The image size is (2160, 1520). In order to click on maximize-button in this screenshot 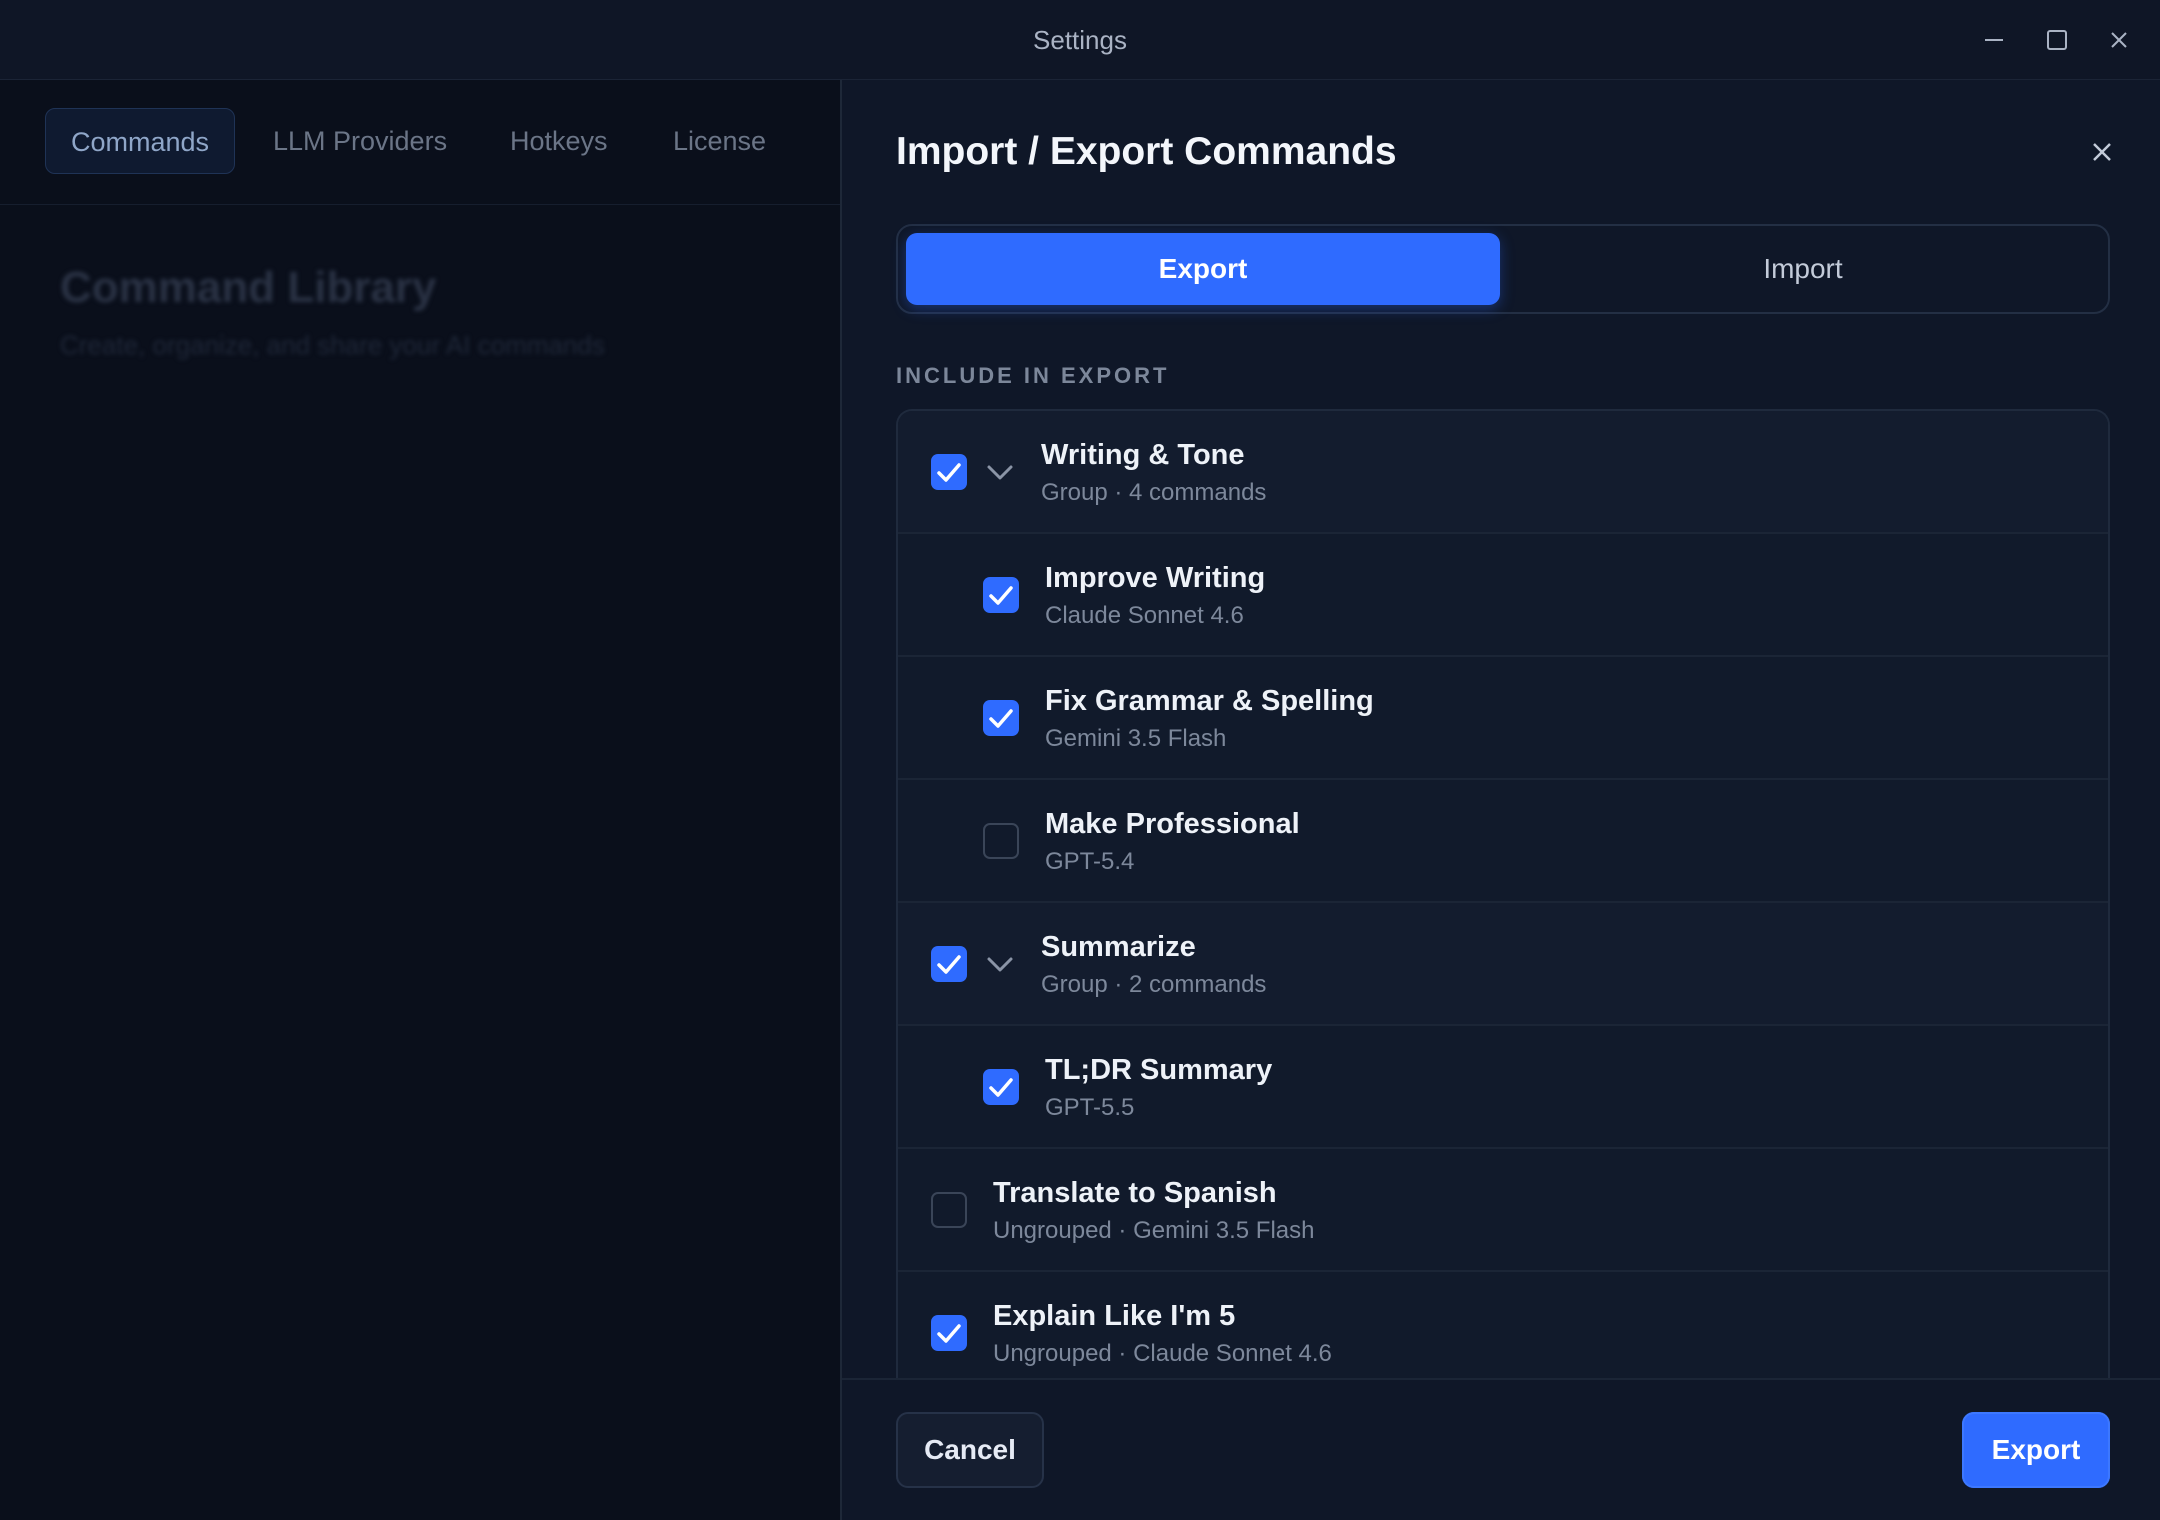, I will do `click(2057, 40)`.